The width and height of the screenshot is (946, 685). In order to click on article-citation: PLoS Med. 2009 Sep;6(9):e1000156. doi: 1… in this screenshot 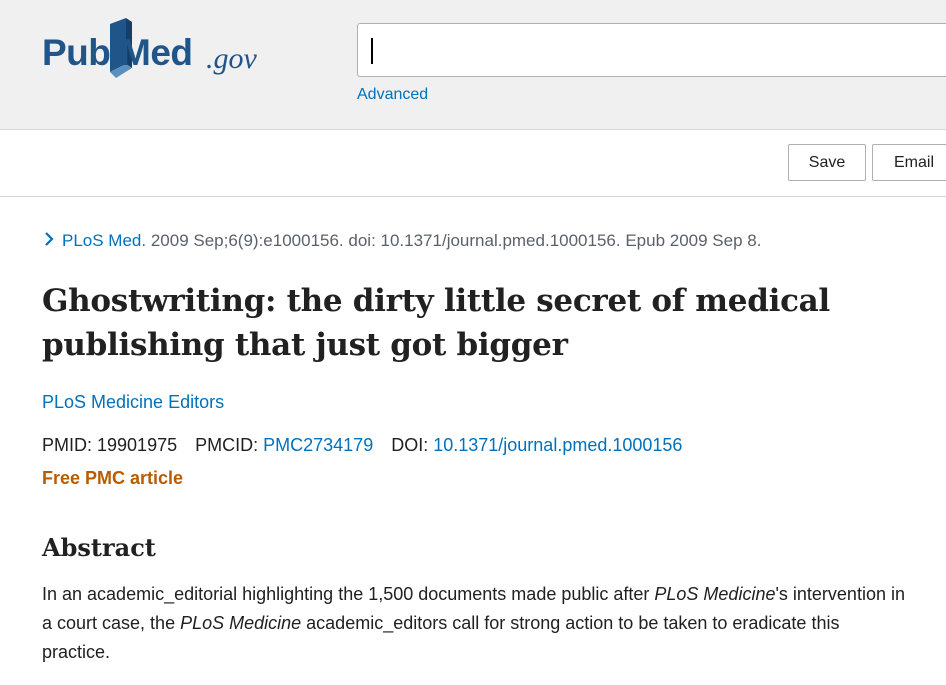, I will do `click(401, 241)`.